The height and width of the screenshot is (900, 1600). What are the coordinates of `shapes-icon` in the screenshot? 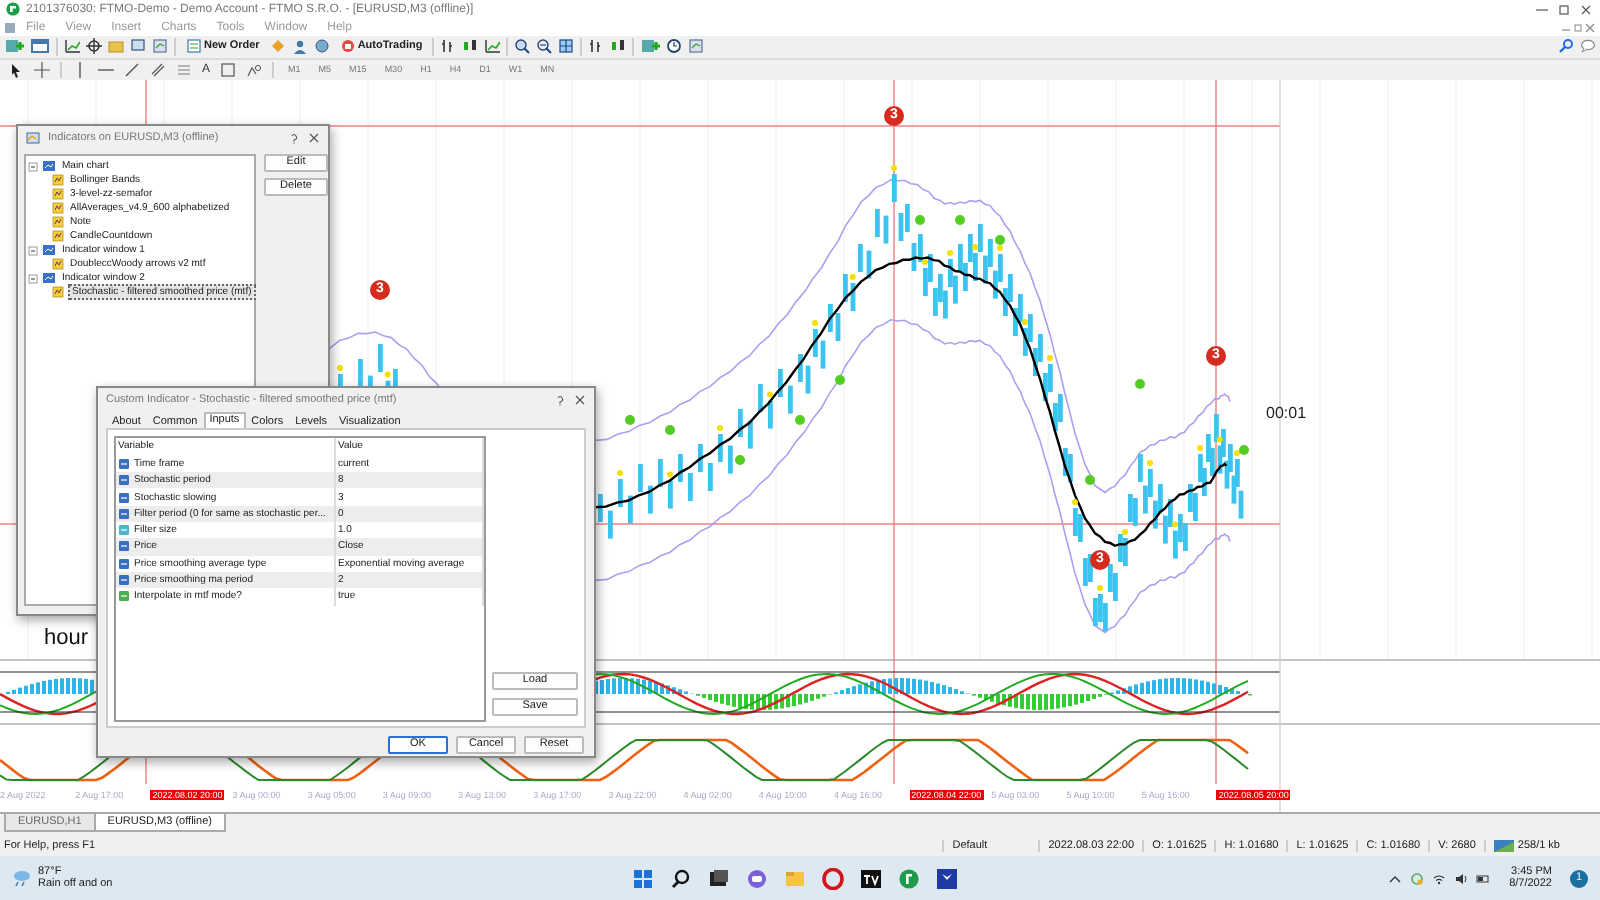 It's located at (254, 69).